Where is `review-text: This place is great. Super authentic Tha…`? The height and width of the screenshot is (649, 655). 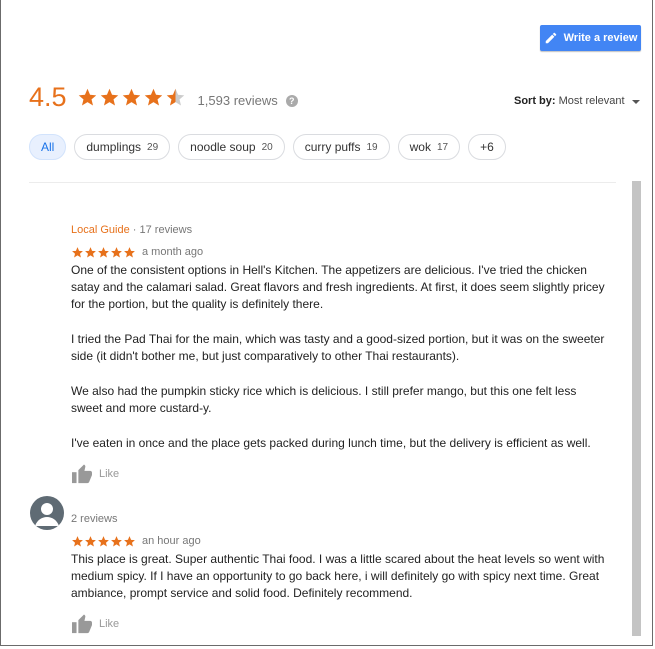
review-text: This place is great. Super authentic Tha… is located at coordinates (338, 576).